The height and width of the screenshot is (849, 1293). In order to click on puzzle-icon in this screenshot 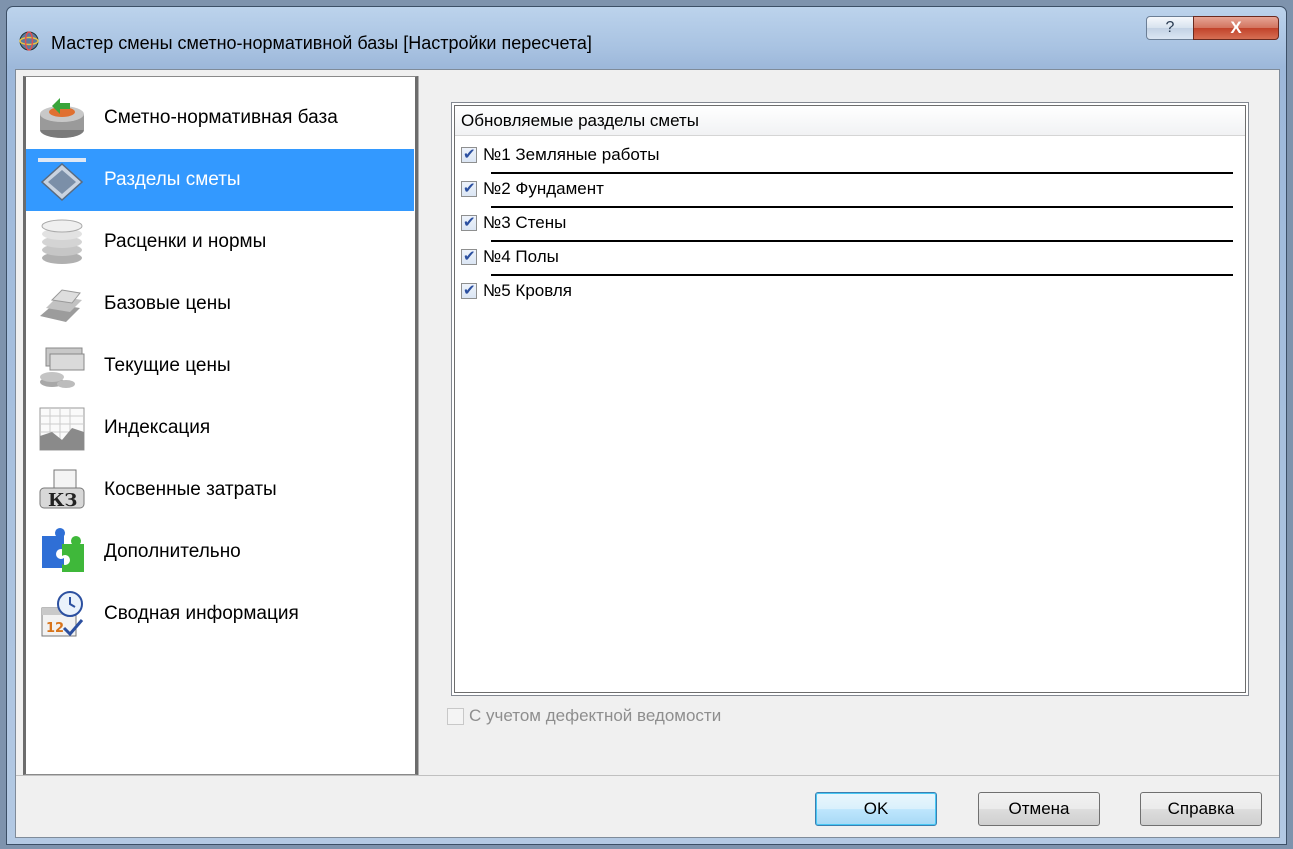, I will do `click(62, 552)`.